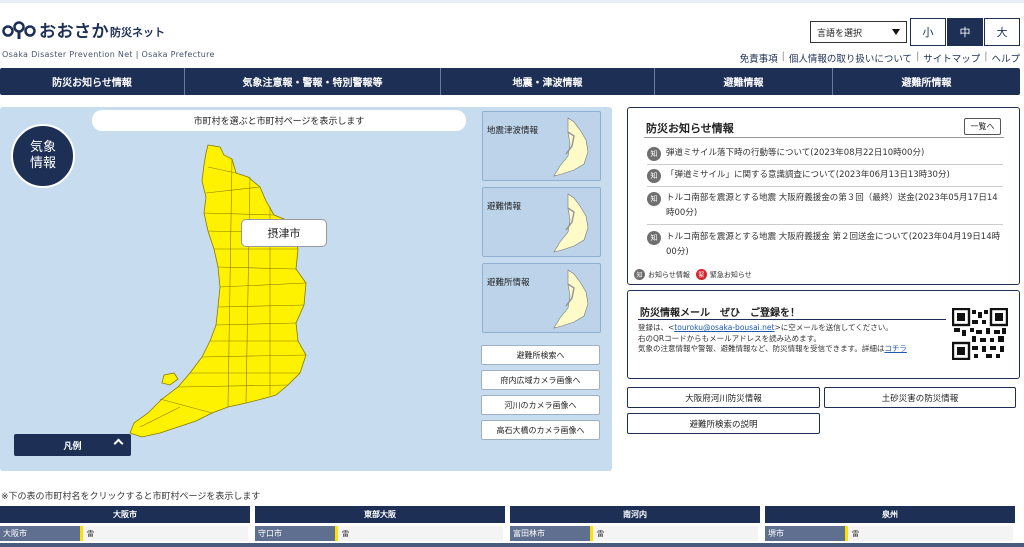 Image resolution: width=1024 pixels, height=547 pixels. What do you see at coordinates (980, 334) in the screenshot?
I see `qr-code-icon` at bounding box center [980, 334].